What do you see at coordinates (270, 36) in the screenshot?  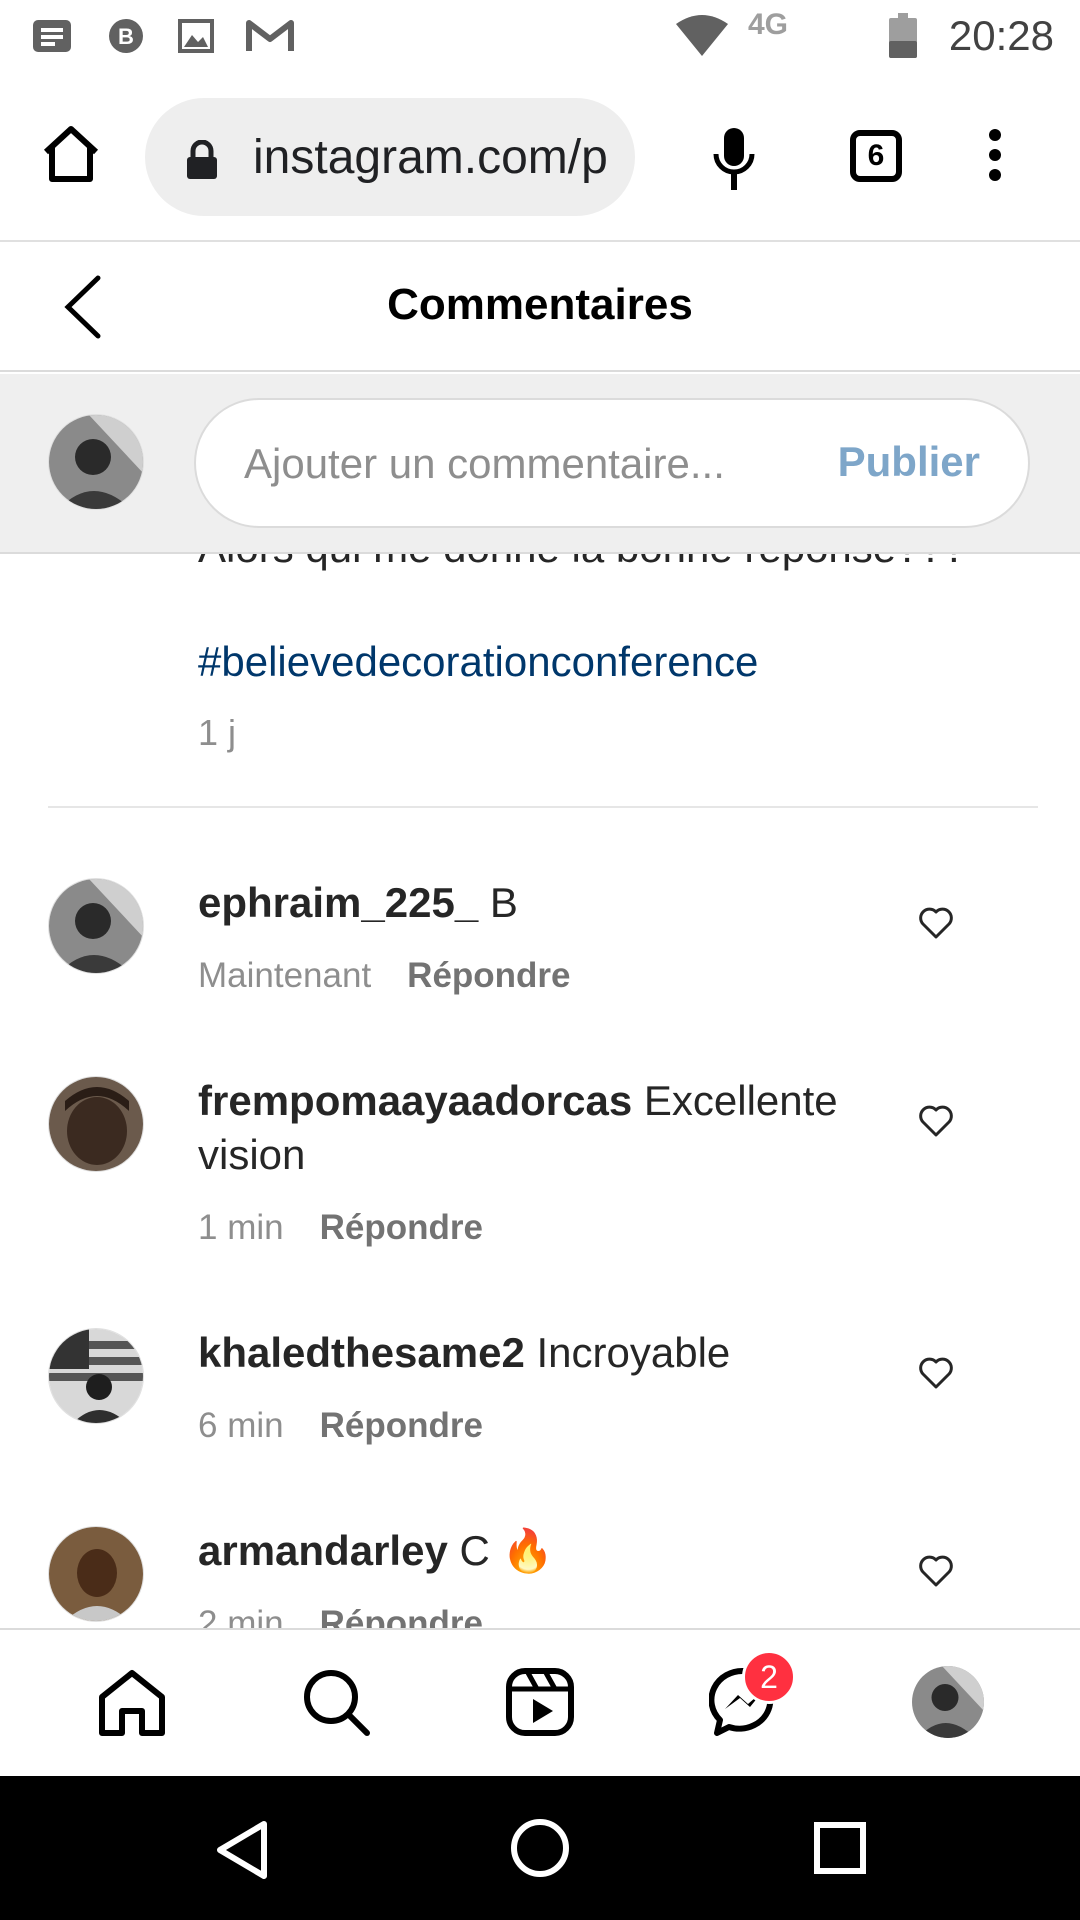 I see `gmail-icon` at bounding box center [270, 36].